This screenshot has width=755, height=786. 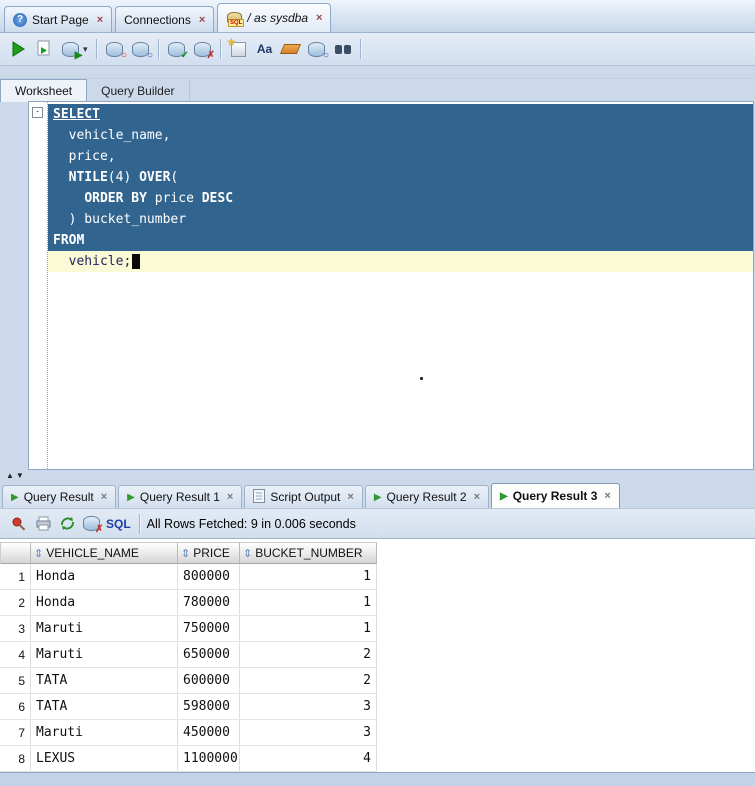 I want to click on column-label: BUCKET_NUMBER, so click(x=309, y=553).